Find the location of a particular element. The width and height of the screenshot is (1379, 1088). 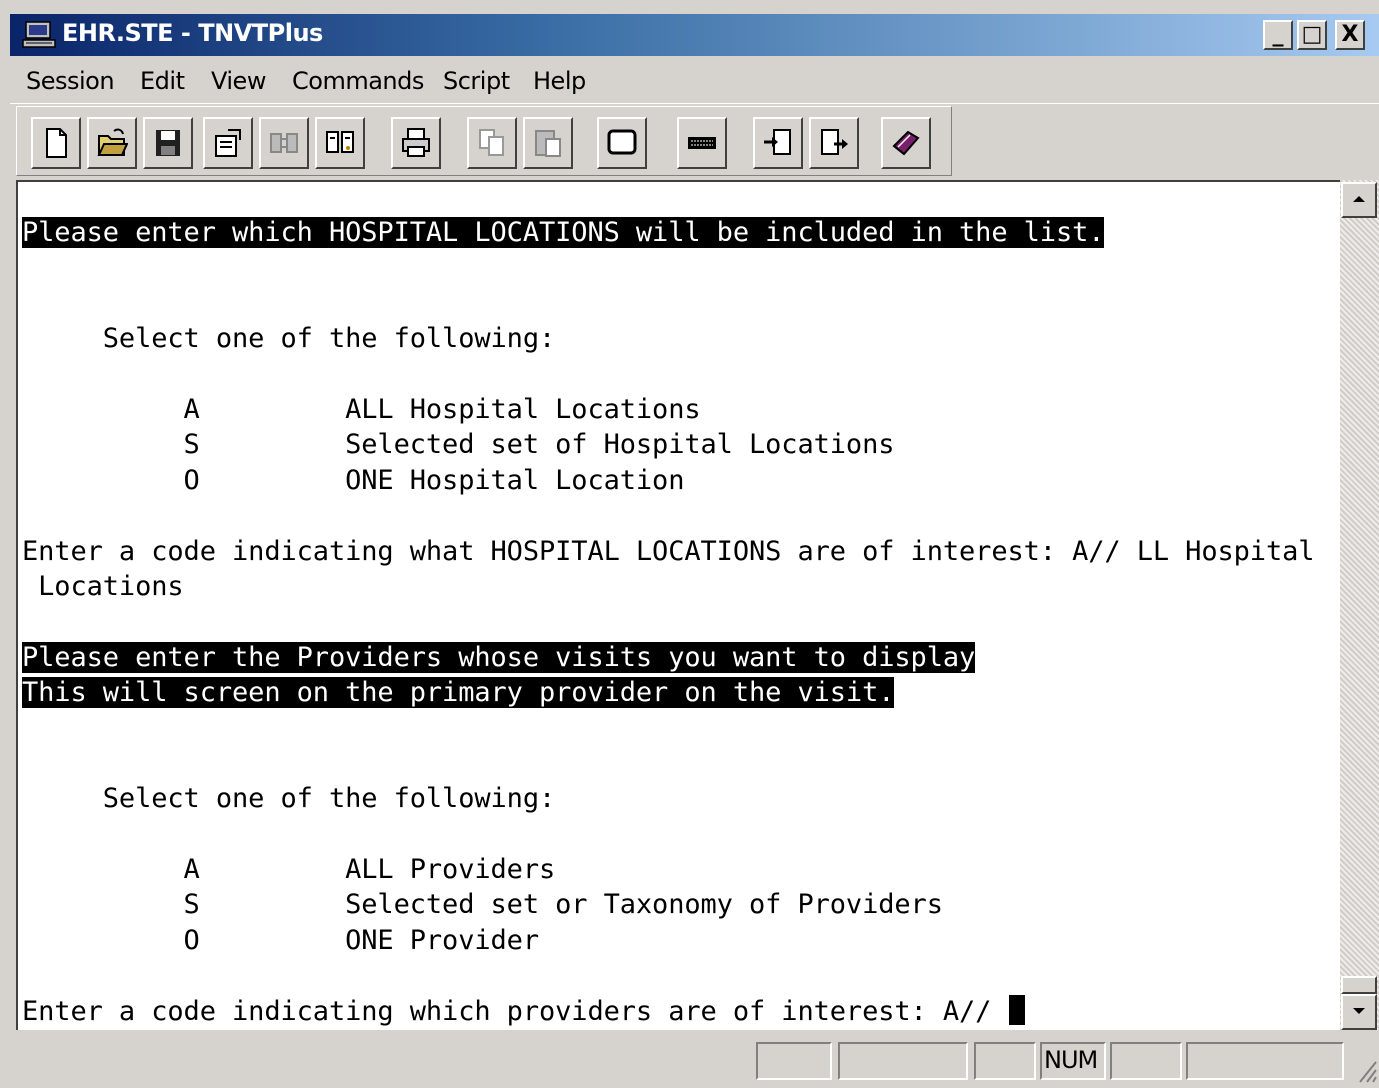

keyboard-icon is located at coordinates (702, 143).